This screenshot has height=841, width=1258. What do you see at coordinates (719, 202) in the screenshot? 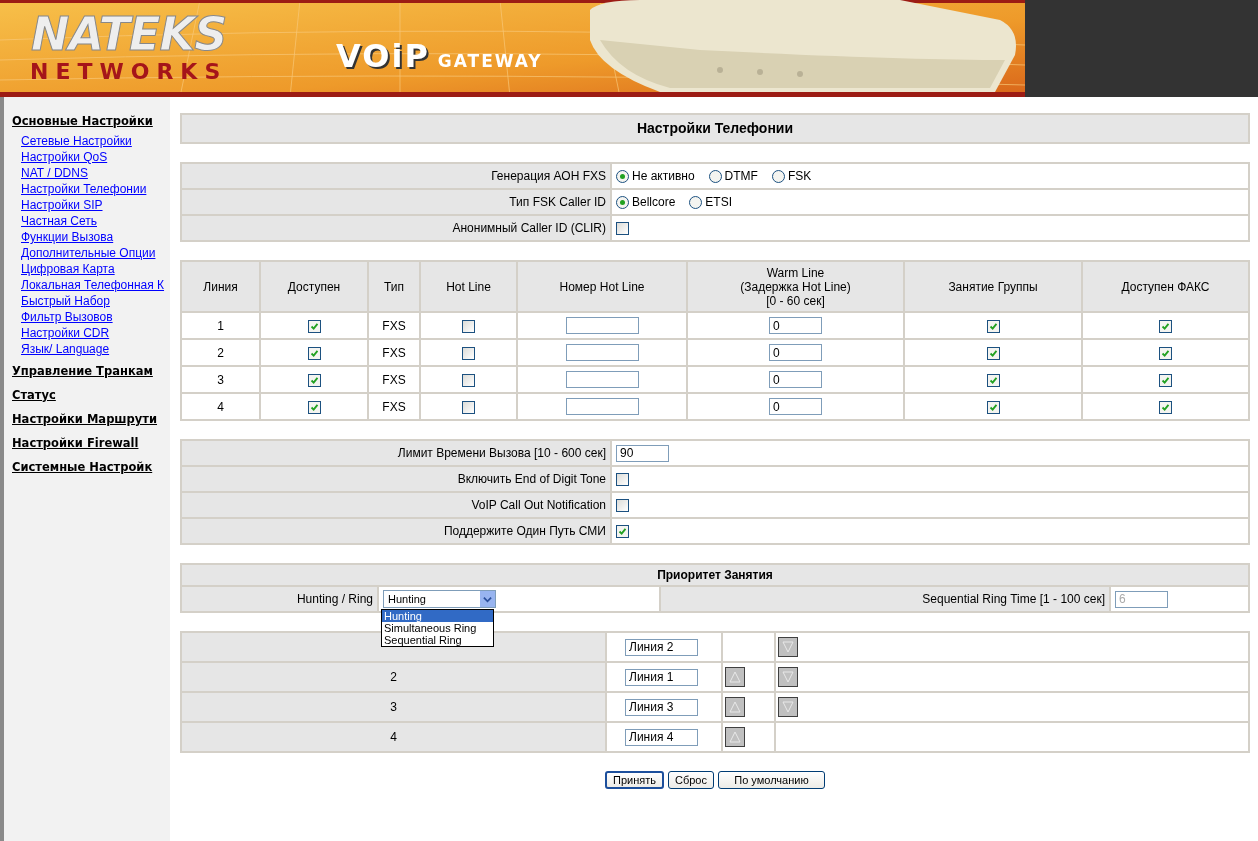
I see `radio-label: ETSI` at bounding box center [719, 202].